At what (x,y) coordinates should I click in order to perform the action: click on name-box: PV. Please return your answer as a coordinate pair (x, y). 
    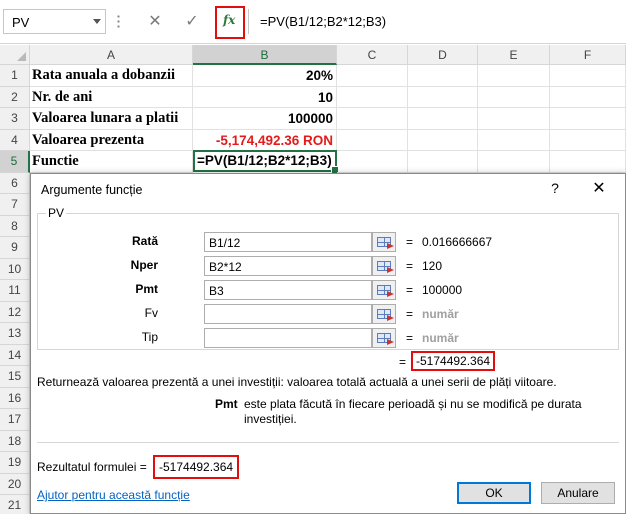
    Looking at the image, I should click on (54, 21).